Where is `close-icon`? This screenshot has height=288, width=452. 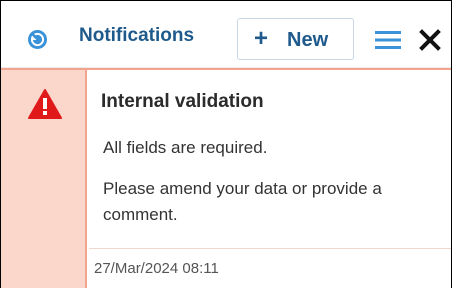 close-icon is located at coordinates (430, 40).